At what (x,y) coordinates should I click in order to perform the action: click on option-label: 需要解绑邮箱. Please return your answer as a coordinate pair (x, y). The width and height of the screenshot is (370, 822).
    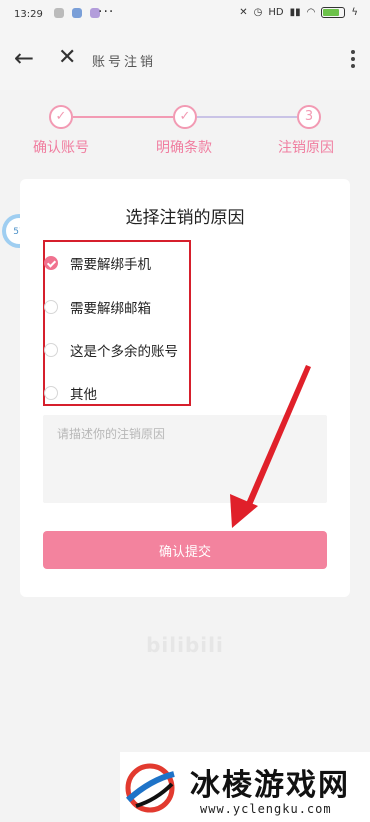
    Looking at the image, I should click on (110, 309).